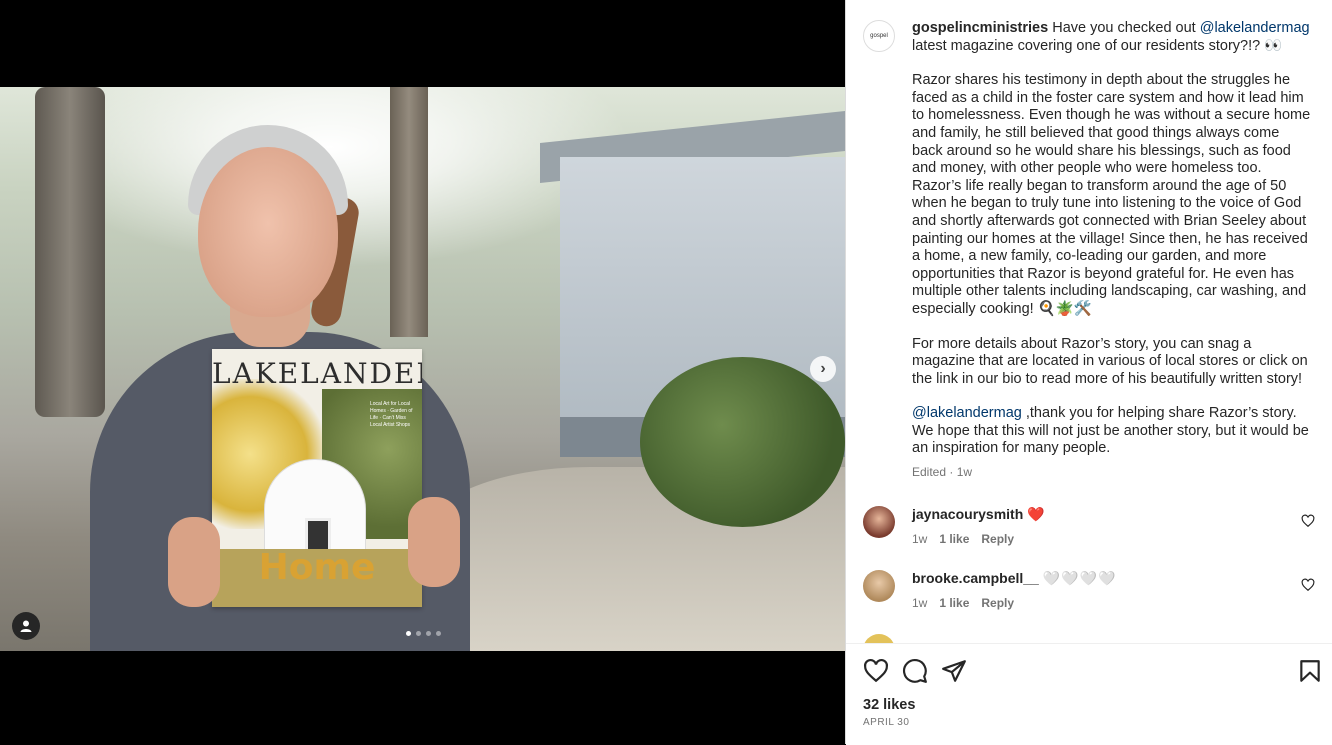  What do you see at coordinates (1310, 671) in the screenshot?
I see `bookmark-icon` at bounding box center [1310, 671].